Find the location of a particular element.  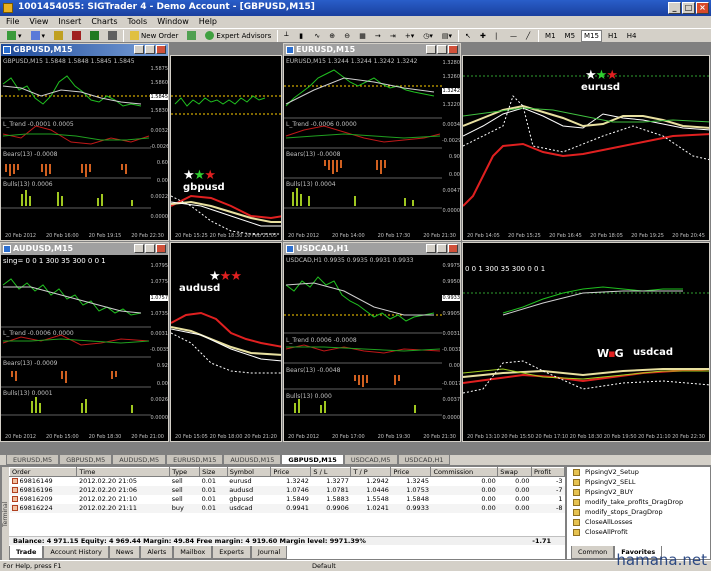

col-sl: S / L is located at coordinates (331, 472).